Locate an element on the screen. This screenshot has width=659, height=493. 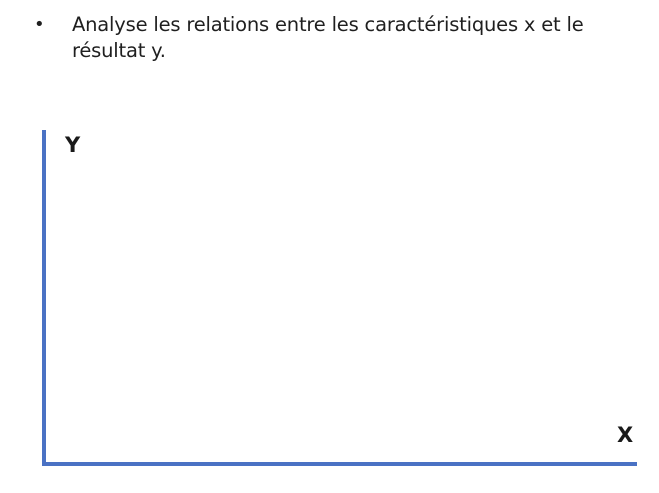
y-axis-label: Y is located at coordinates (73, 145).